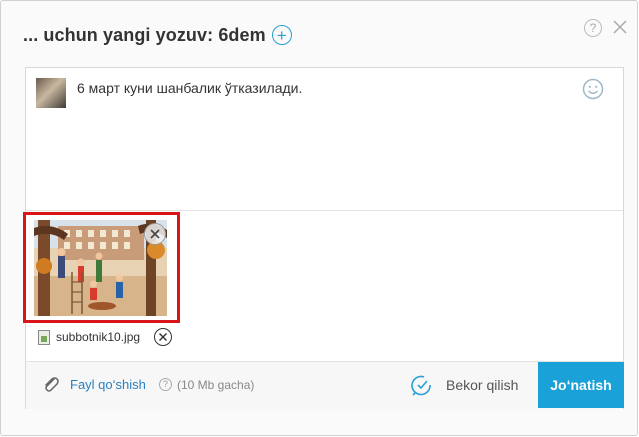 The image size is (639, 437). Describe the element at coordinates (144, 34) in the screenshot. I see `dialog-title: ... uchun yangi yozuv: 6dem` at that location.